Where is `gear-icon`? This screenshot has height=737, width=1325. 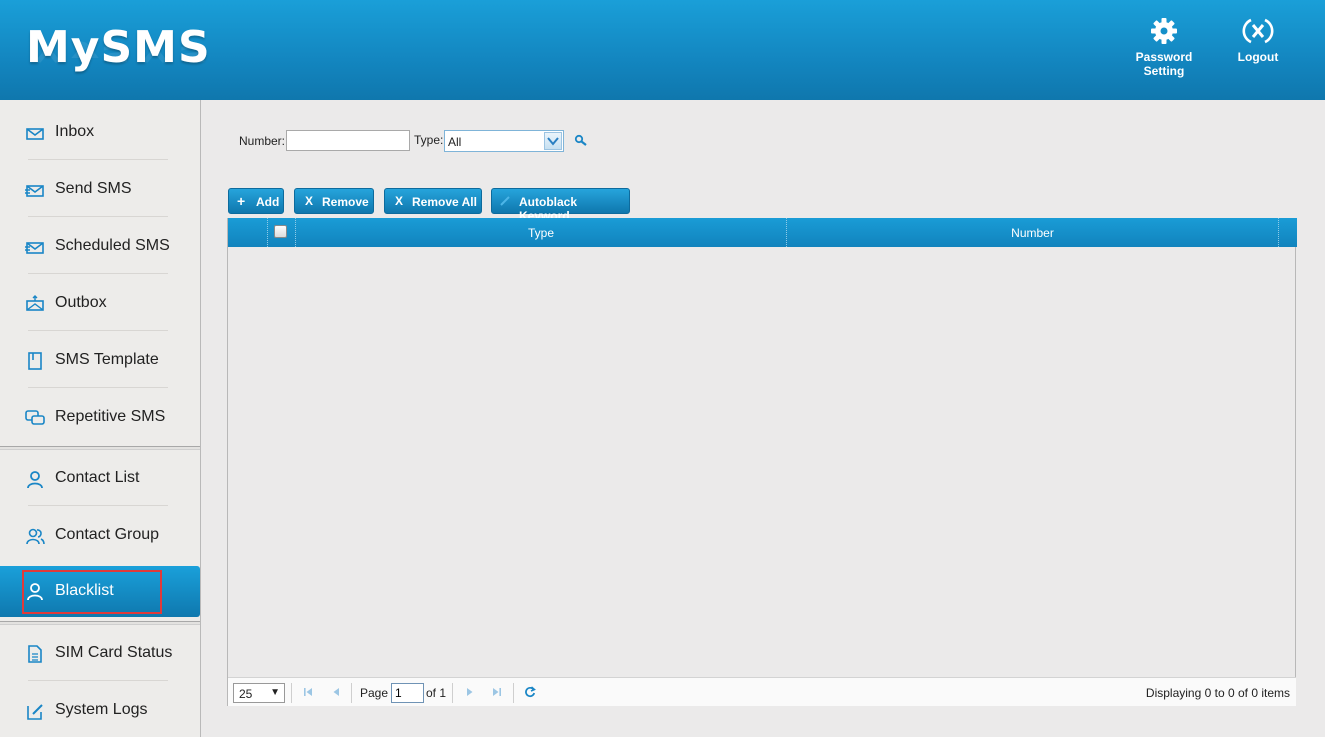 gear-icon is located at coordinates (1164, 31).